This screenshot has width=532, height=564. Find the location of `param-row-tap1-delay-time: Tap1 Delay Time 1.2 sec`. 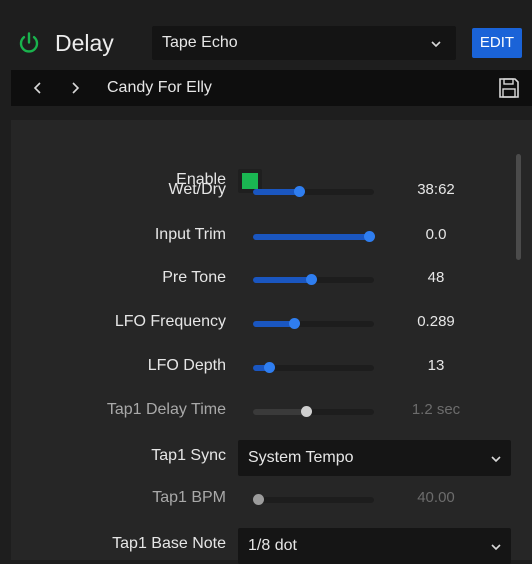

param-row-tap1-delay-time: Tap1 Delay Time 1.2 sec is located at coordinates (263, 411).